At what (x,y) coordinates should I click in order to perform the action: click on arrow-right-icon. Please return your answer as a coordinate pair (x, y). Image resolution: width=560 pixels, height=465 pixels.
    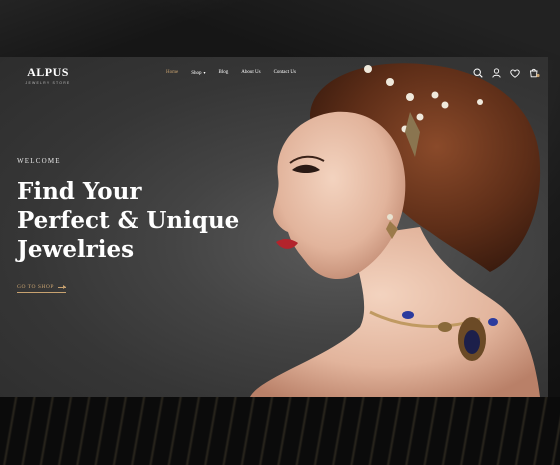
    Looking at the image, I should click on (61, 286).